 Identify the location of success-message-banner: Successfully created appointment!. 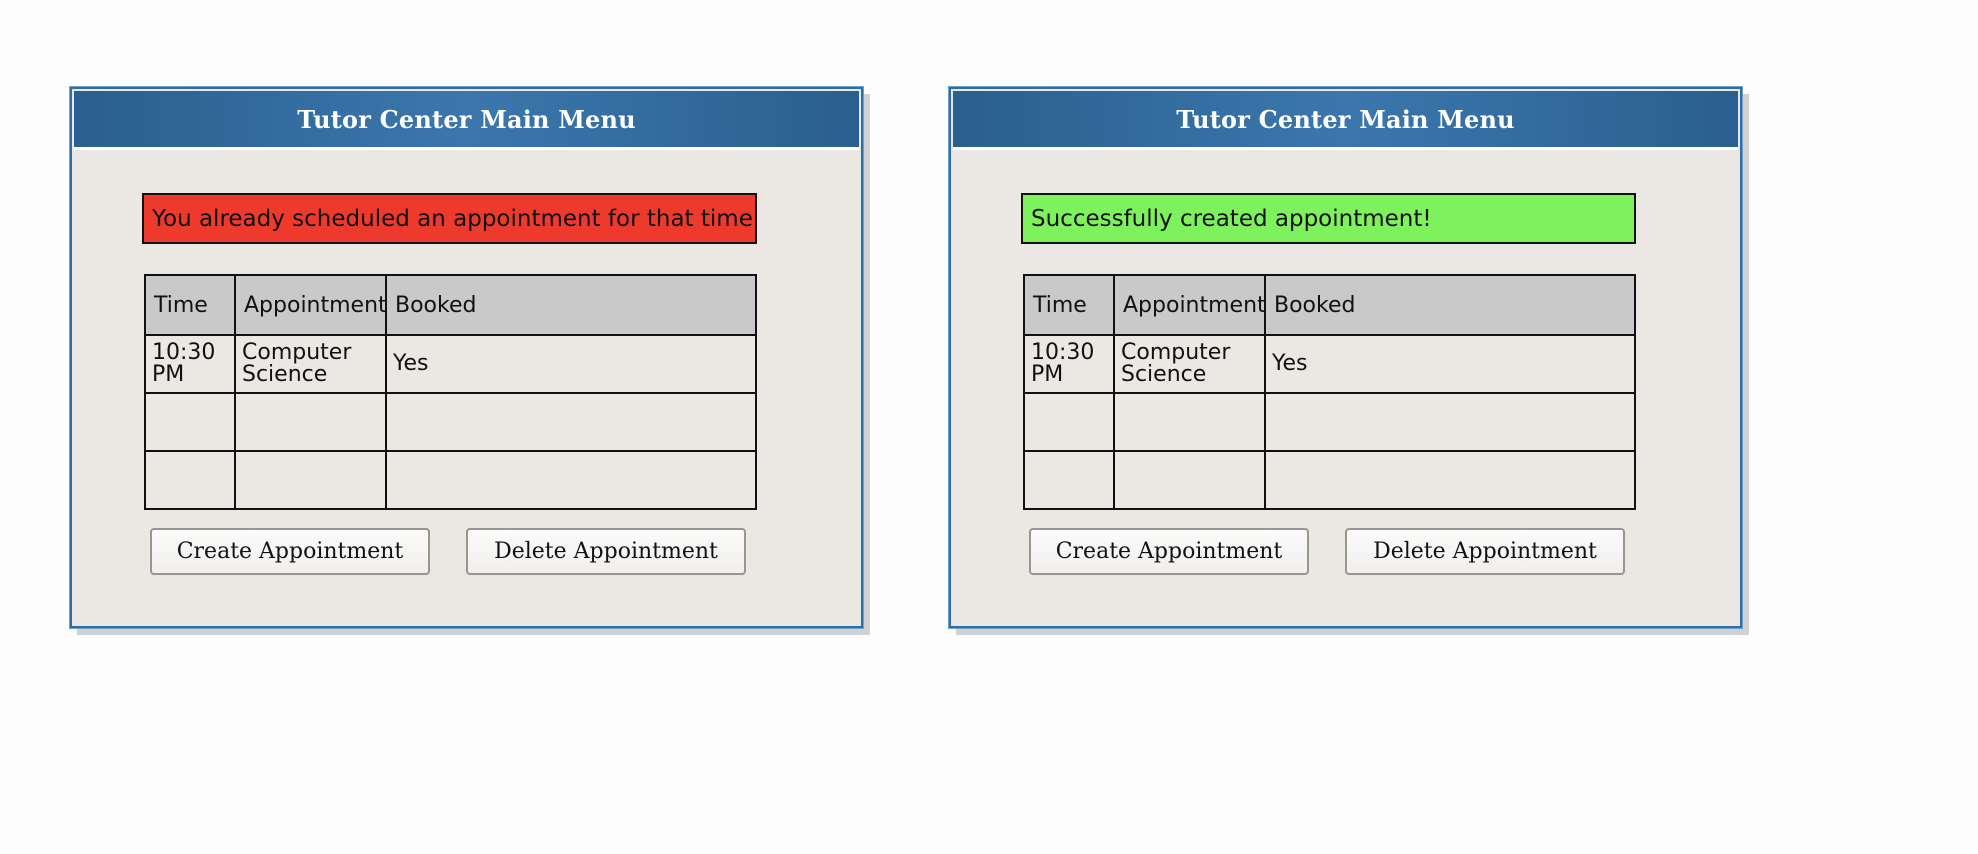
(1328, 218).